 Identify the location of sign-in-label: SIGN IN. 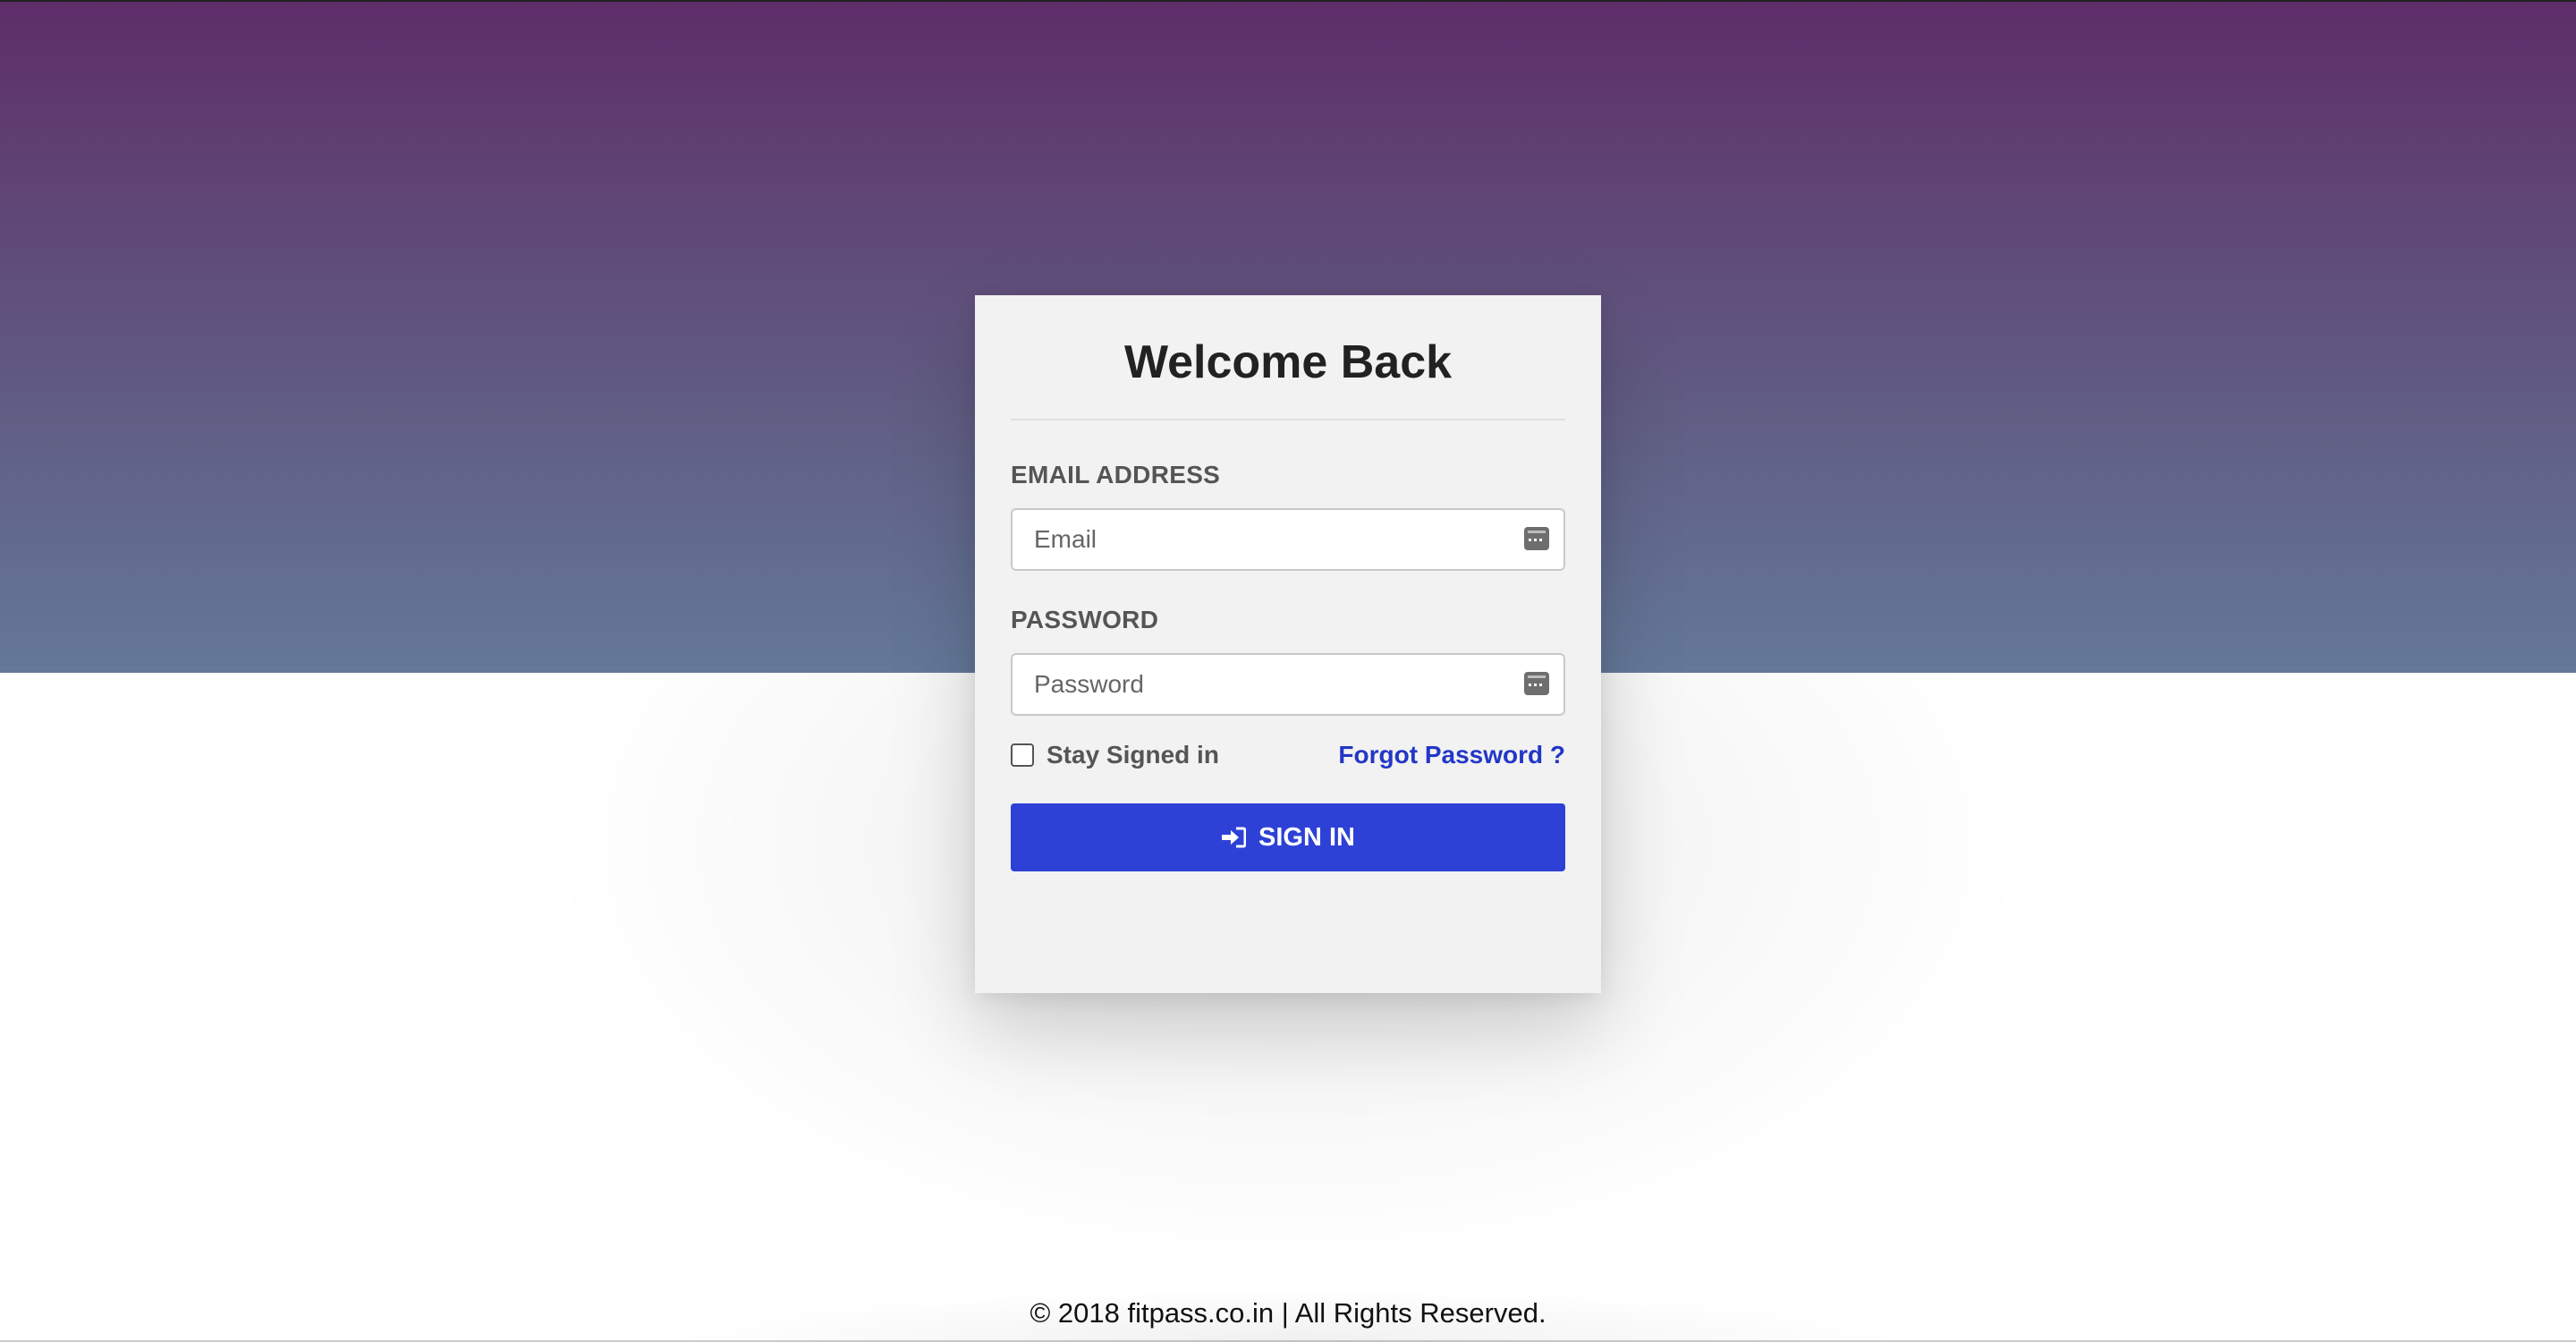
(1306, 837).